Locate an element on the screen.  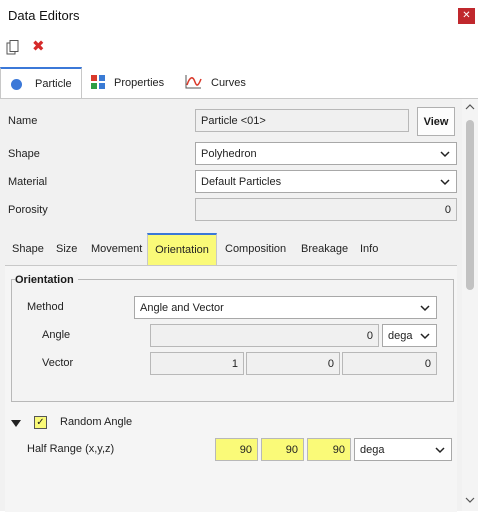
porosity-field: 0 is located at coordinates (326, 209).